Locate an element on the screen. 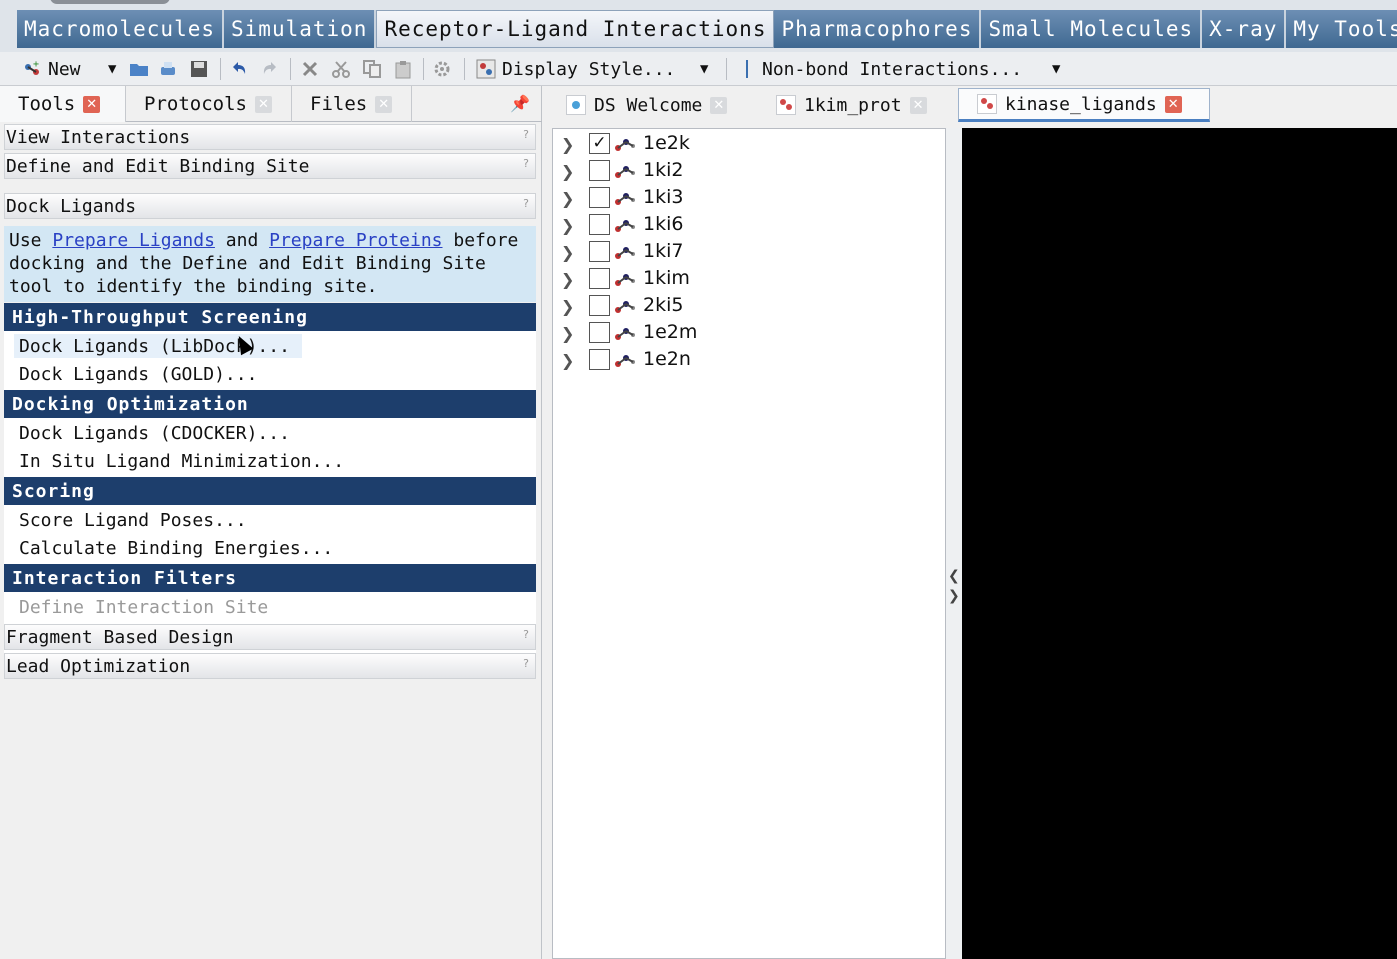 The height and width of the screenshot is (959, 1397). list-item: ❯ 1kim is located at coordinates (749, 279).